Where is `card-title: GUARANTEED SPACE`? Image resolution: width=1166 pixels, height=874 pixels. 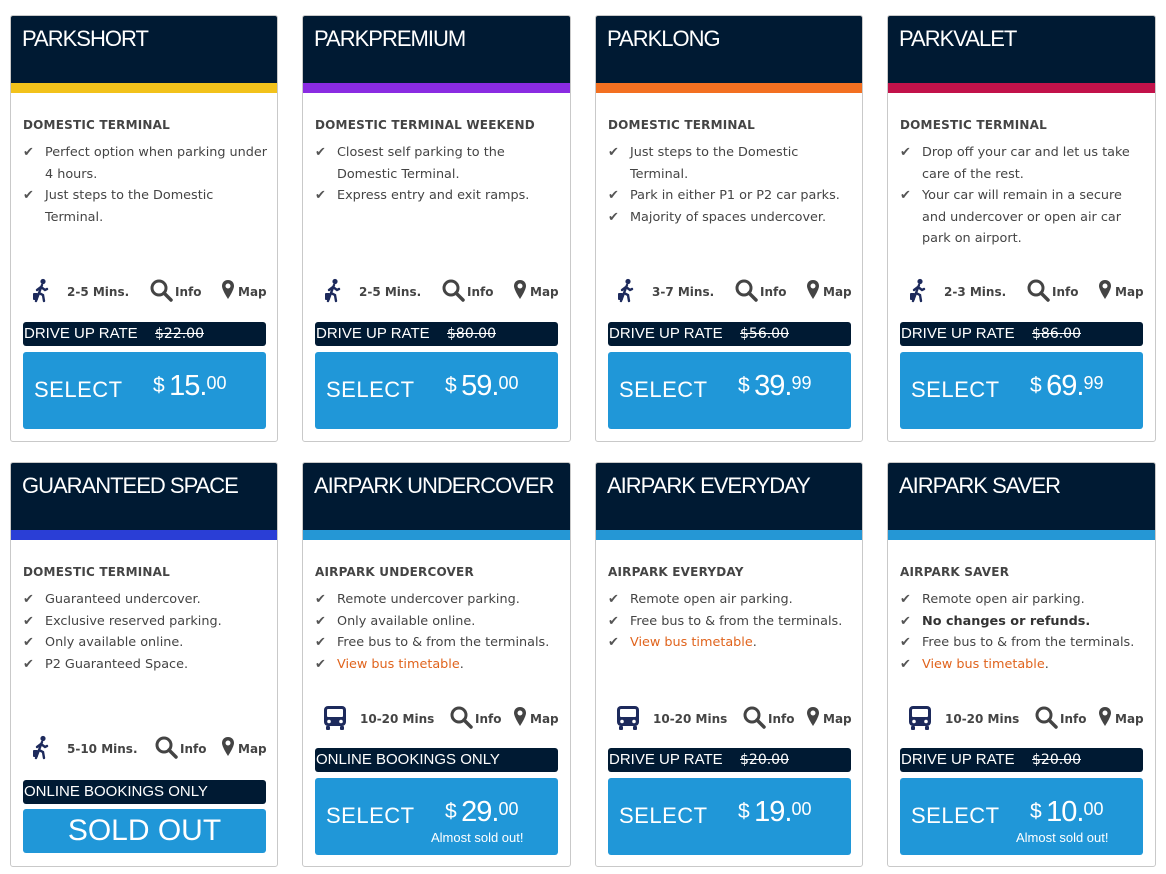
card-title: GUARANTEED SPACE is located at coordinates (144, 496).